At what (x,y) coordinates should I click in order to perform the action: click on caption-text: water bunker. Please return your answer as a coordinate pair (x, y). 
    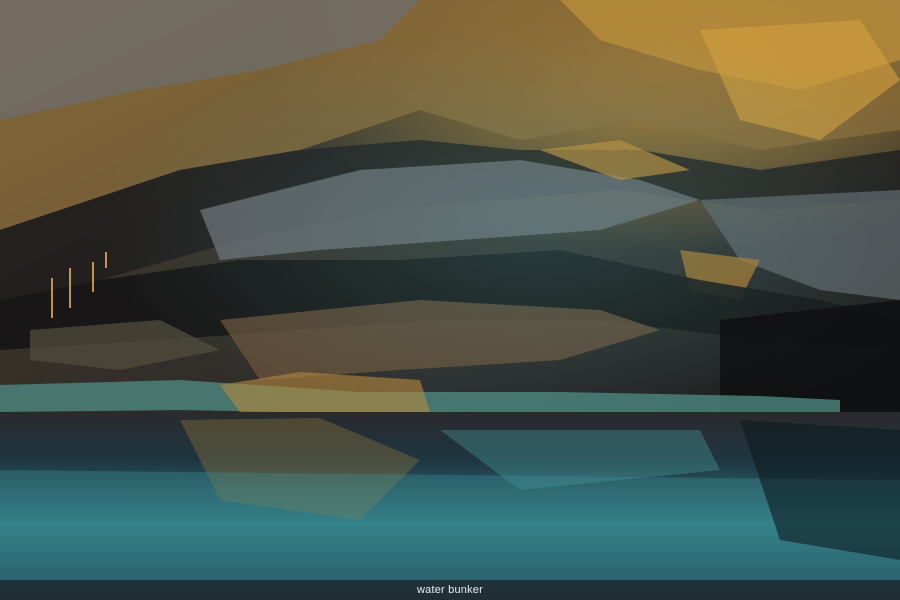
    Looking at the image, I should click on (450, 590).